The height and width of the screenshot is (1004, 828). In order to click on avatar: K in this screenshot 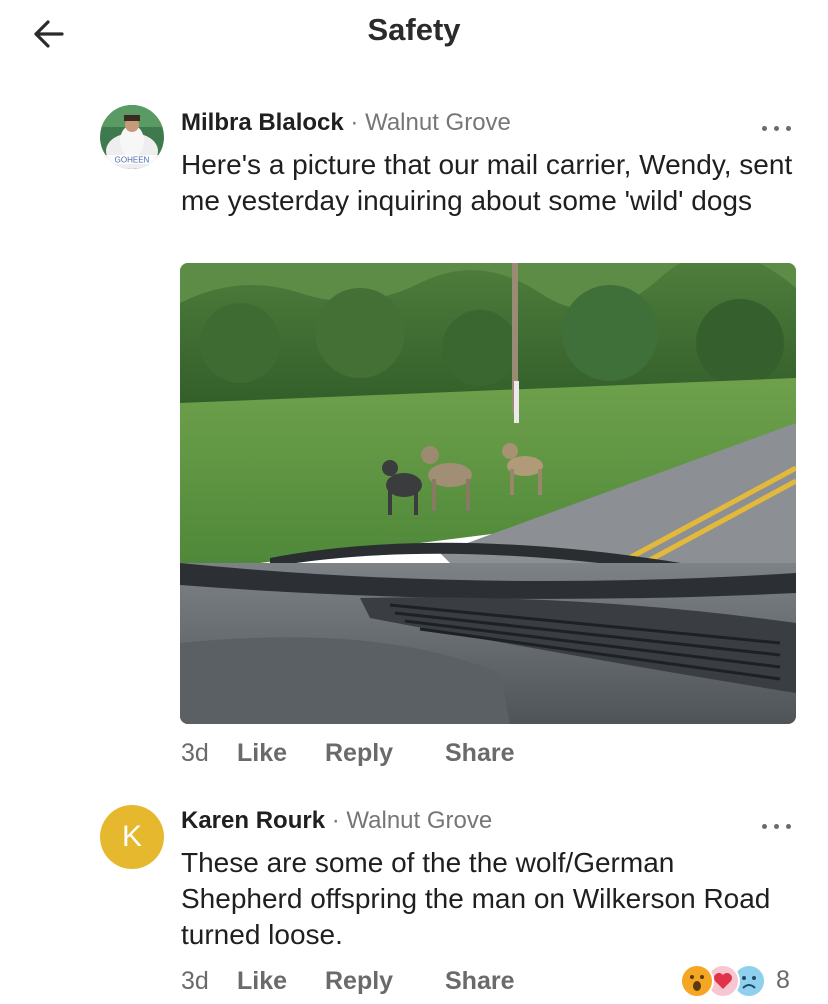, I will do `click(132, 837)`.